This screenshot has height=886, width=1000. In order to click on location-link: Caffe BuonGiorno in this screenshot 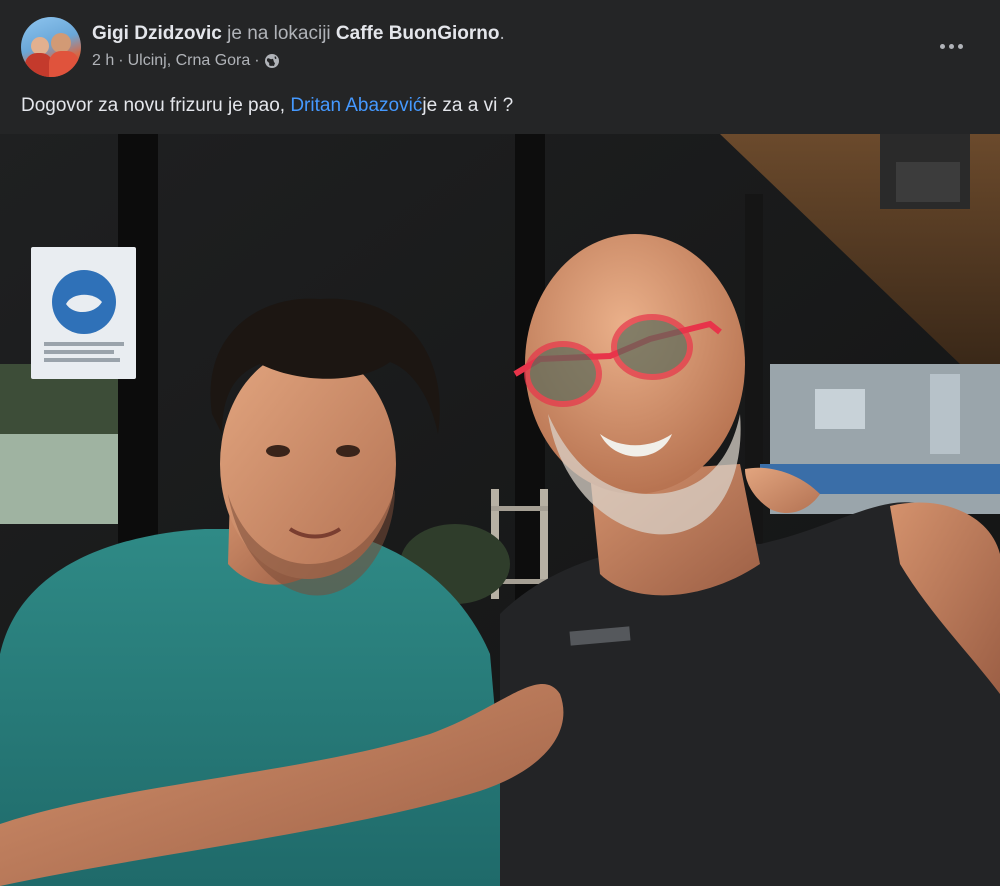, I will do `click(418, 33)`.